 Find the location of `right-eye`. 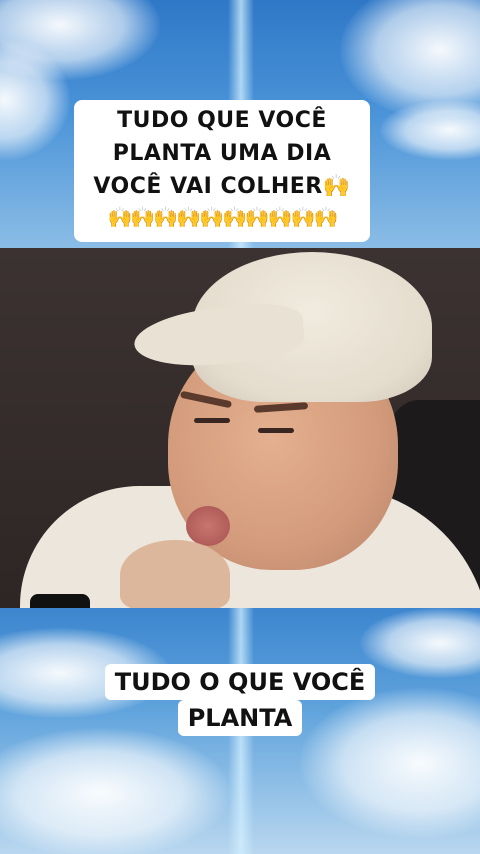

right-eye is located at coordinates (276, 430).